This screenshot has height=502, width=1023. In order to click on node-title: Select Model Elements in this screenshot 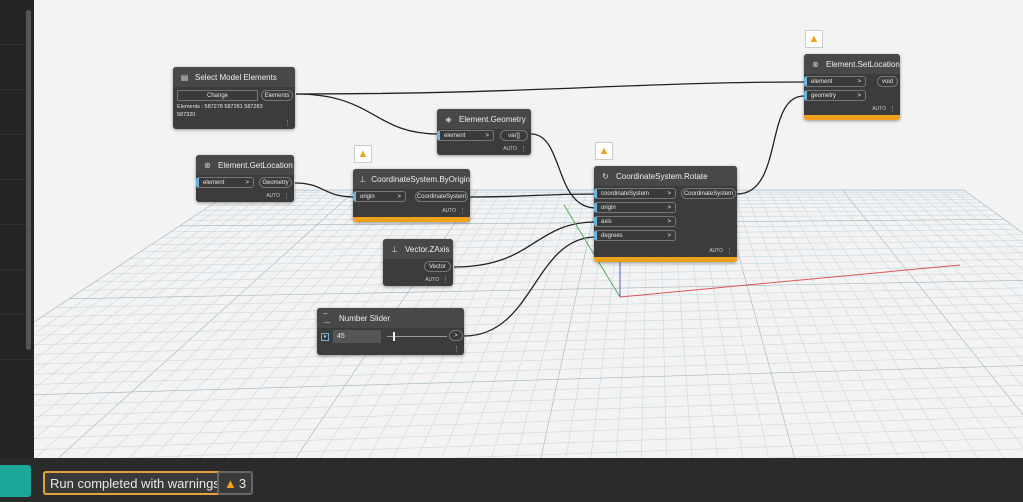, I will do `click(236, 77)`.